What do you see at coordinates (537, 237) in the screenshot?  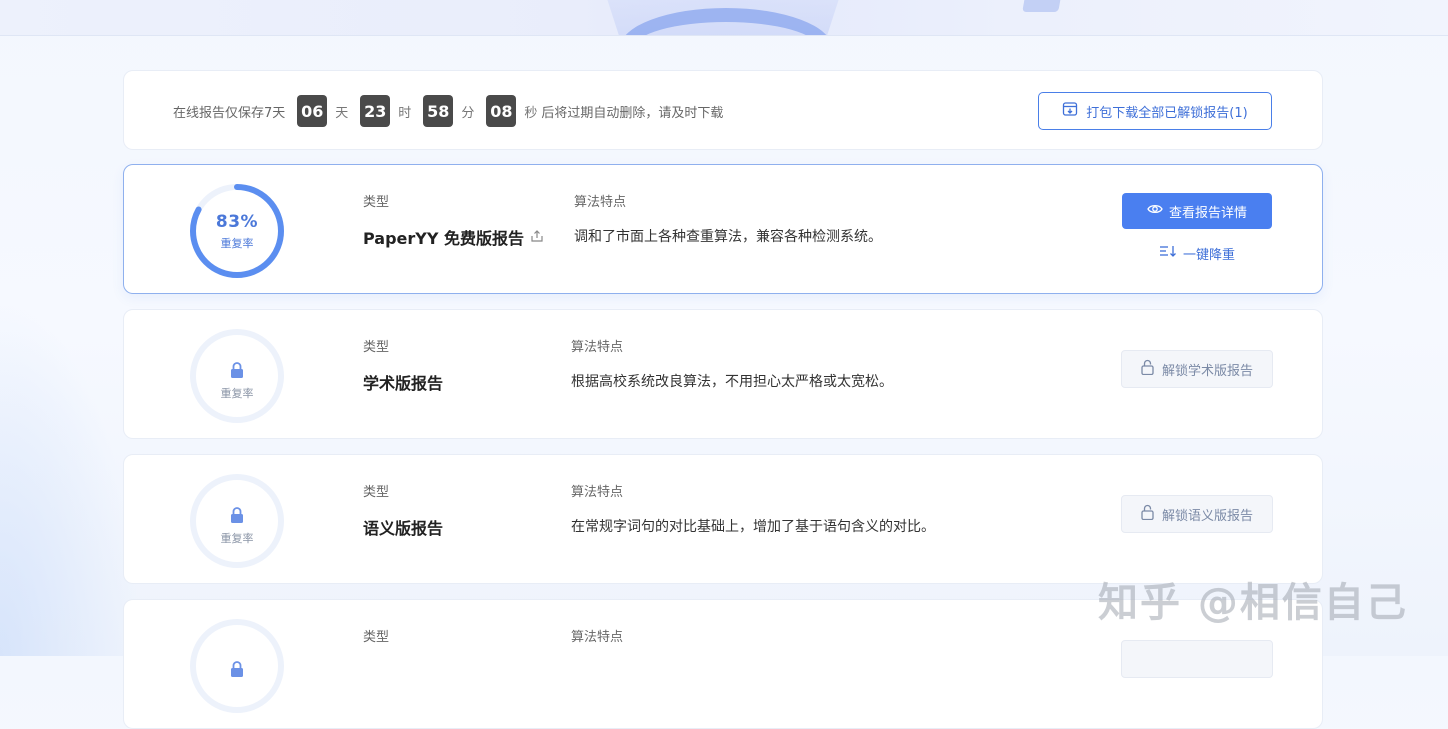 I see `share-icon` at bounding box center [537, 237].